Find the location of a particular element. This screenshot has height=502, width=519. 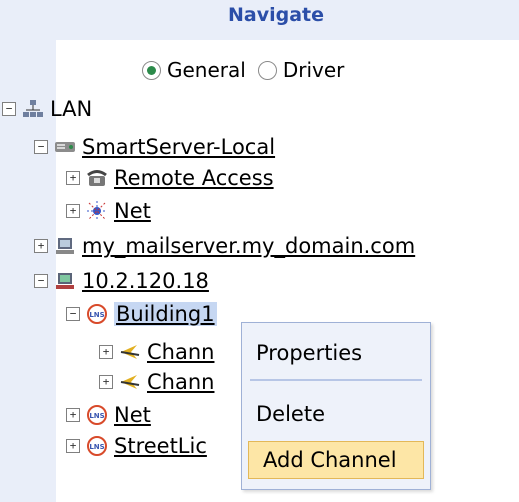

radio-driver is located at coordinates (267, 70).